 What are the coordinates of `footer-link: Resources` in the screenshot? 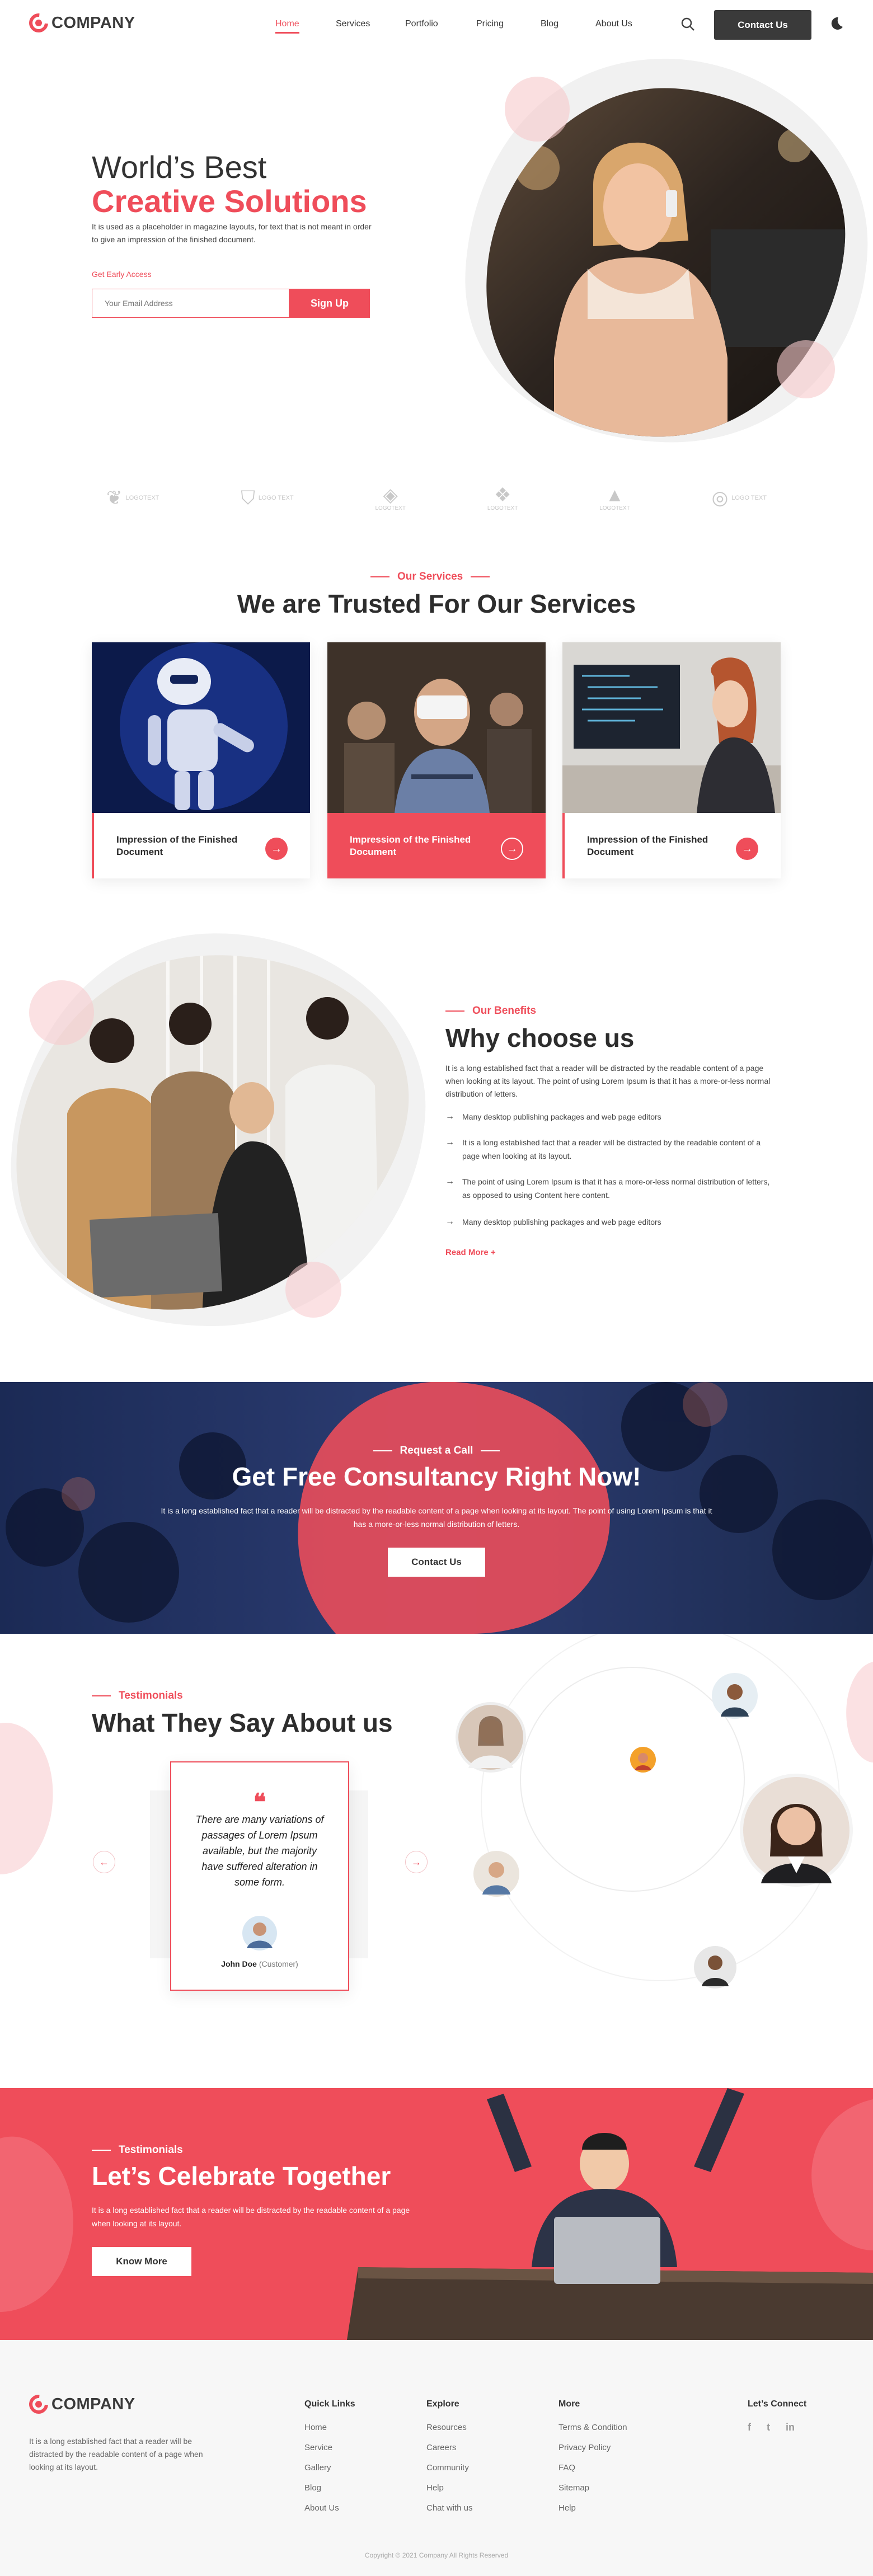 It's located at (446, 2427).